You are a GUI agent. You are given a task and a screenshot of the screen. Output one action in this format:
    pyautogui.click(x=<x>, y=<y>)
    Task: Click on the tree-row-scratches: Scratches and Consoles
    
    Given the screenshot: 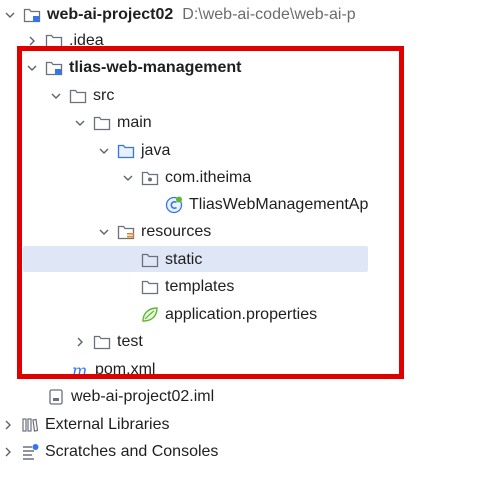 What is the action you would take?
    pyautogui.click(x=110, y=451)
    